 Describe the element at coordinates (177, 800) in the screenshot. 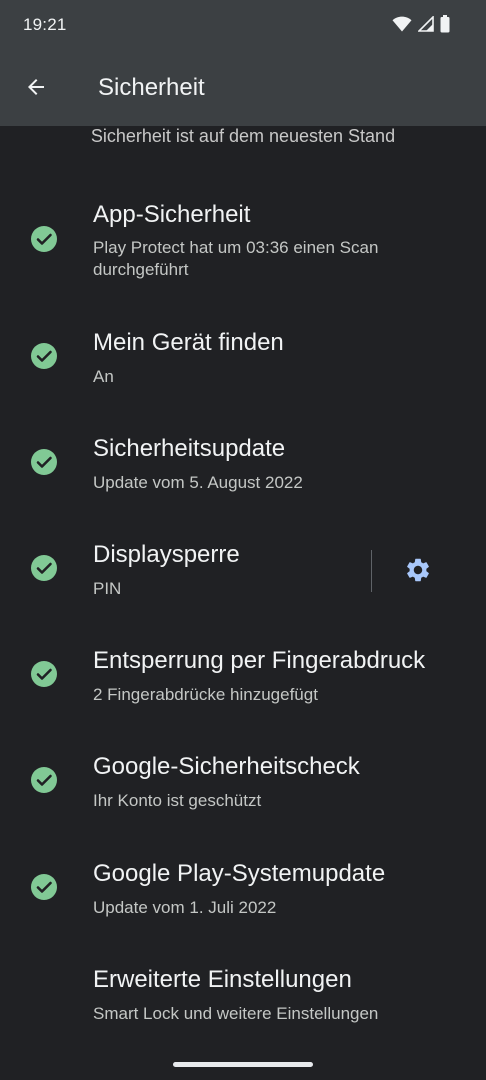

I see `list-item-subtitle: Ihr Konto ist geschützt` at that location.